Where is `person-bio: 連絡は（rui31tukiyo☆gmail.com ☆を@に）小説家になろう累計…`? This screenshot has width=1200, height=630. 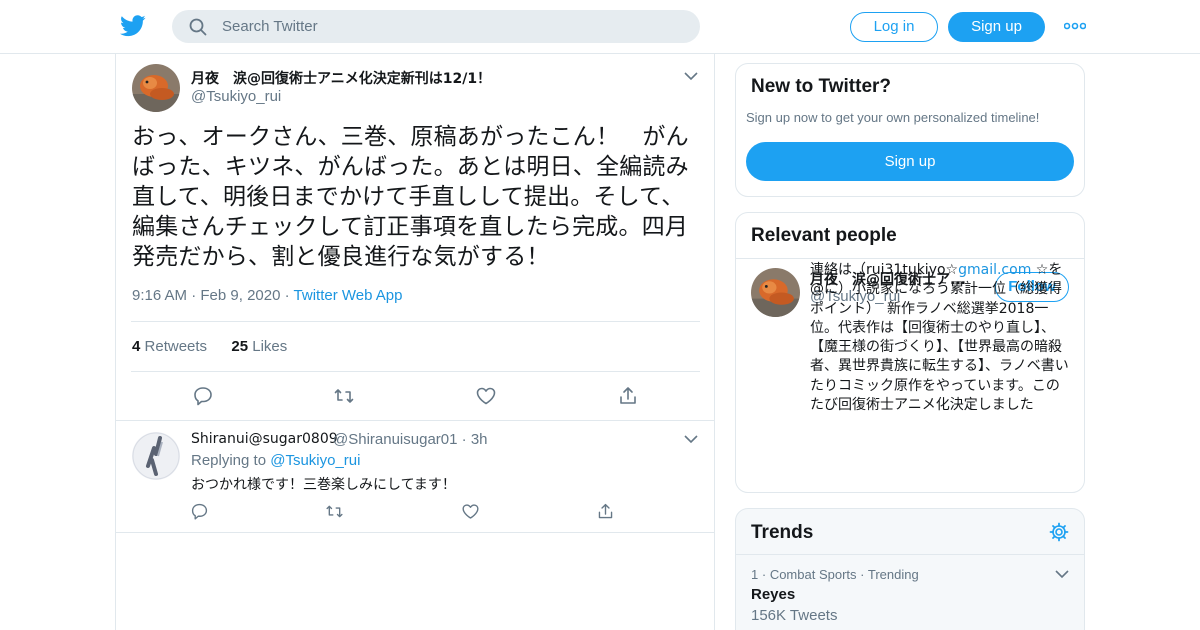
person-bio: 連絡は（rui31tukiyo☆gmail.com ☆を@に）小説家になろう累計… is located at coordinates (941, 338).